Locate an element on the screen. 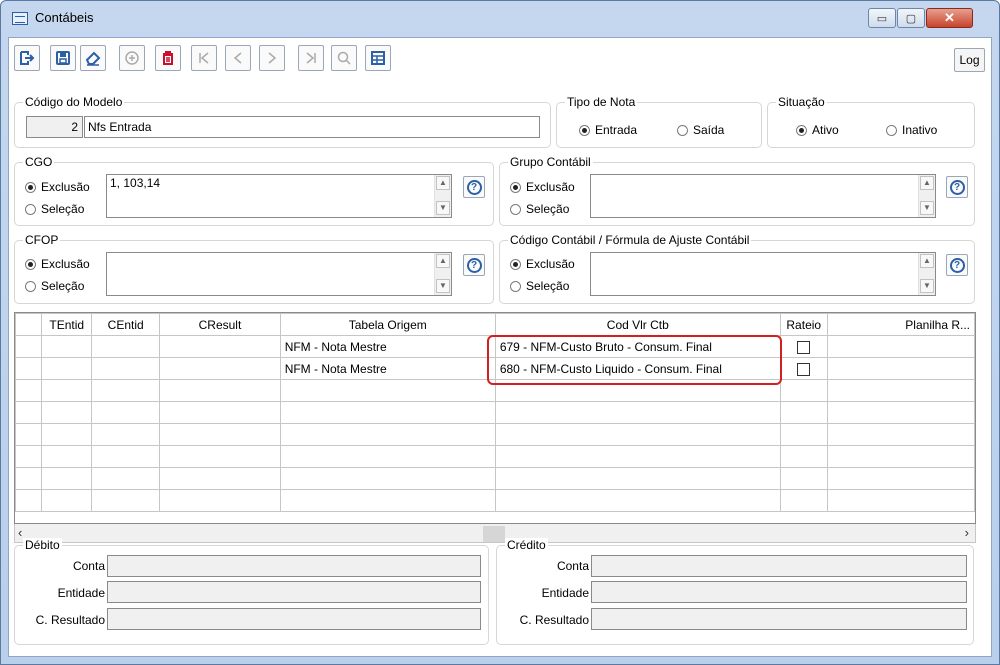 This screenshot has width=1000, height=665. save-button is located at coordinates (63, 58).